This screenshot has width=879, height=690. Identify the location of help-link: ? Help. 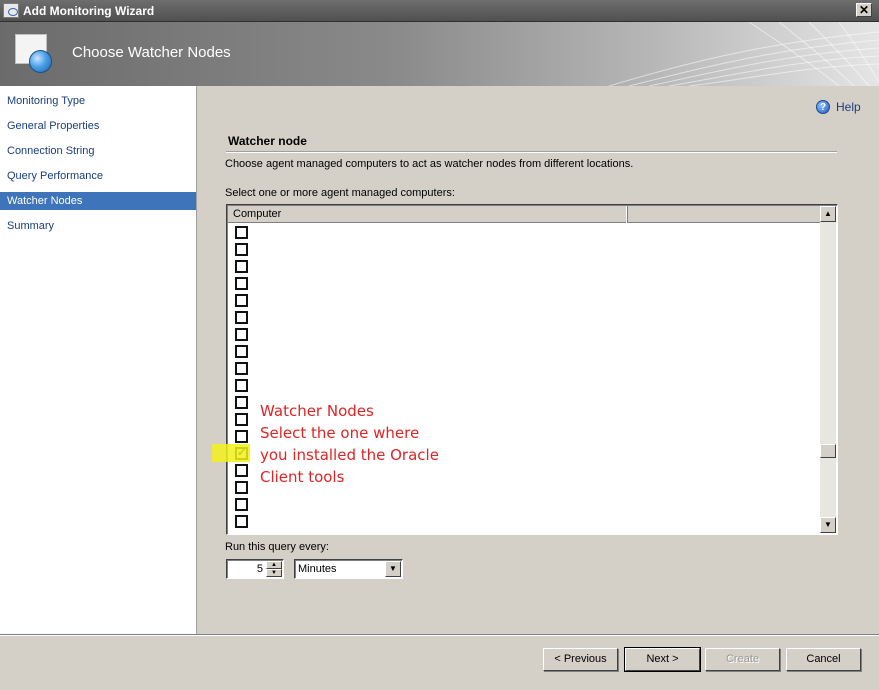
(838, 107).